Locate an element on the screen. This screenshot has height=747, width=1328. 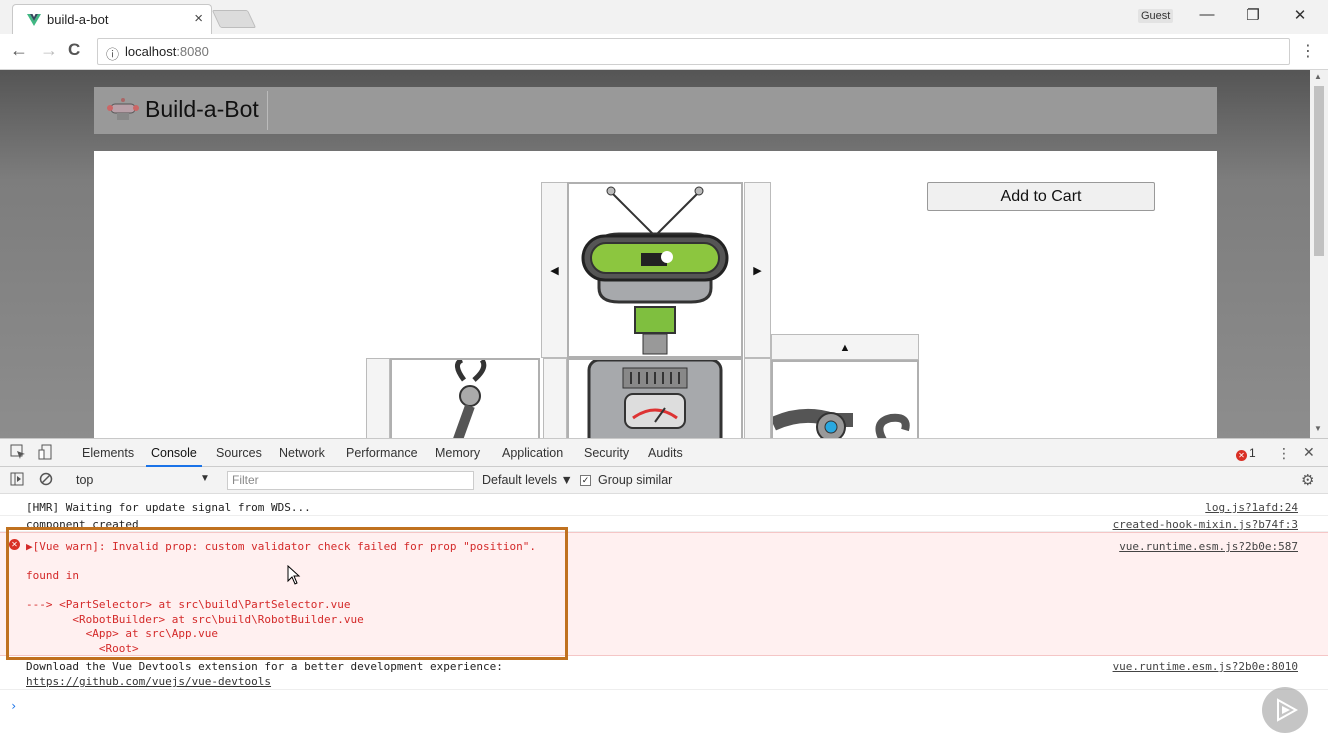
url-text: localhost:8080 is located at coordinates (167, 51).